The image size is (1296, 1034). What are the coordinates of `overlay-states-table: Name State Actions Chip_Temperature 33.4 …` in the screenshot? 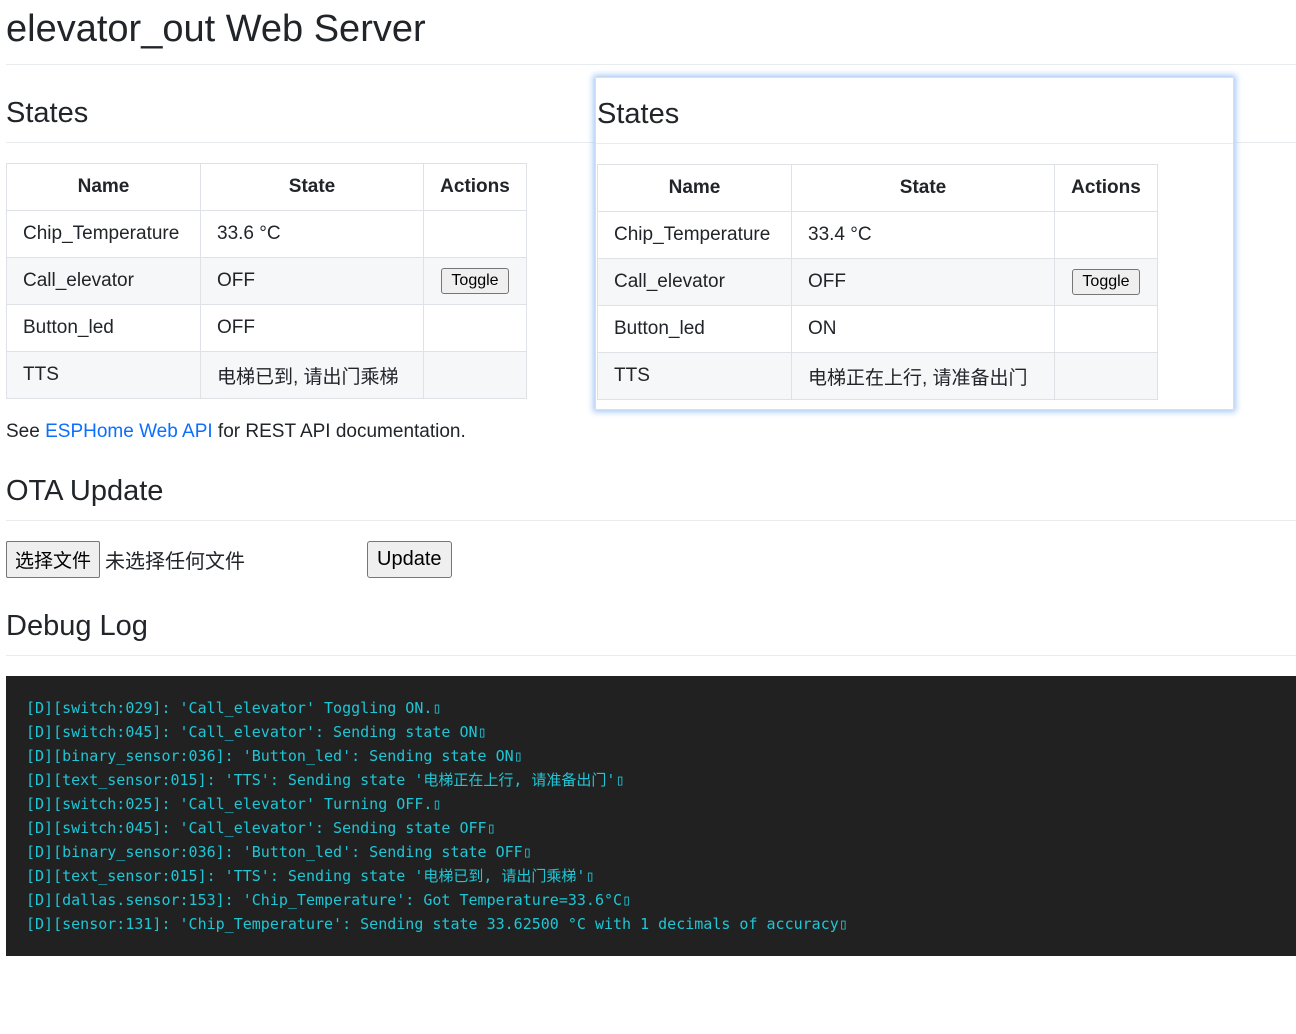 It's located at (877, 282).